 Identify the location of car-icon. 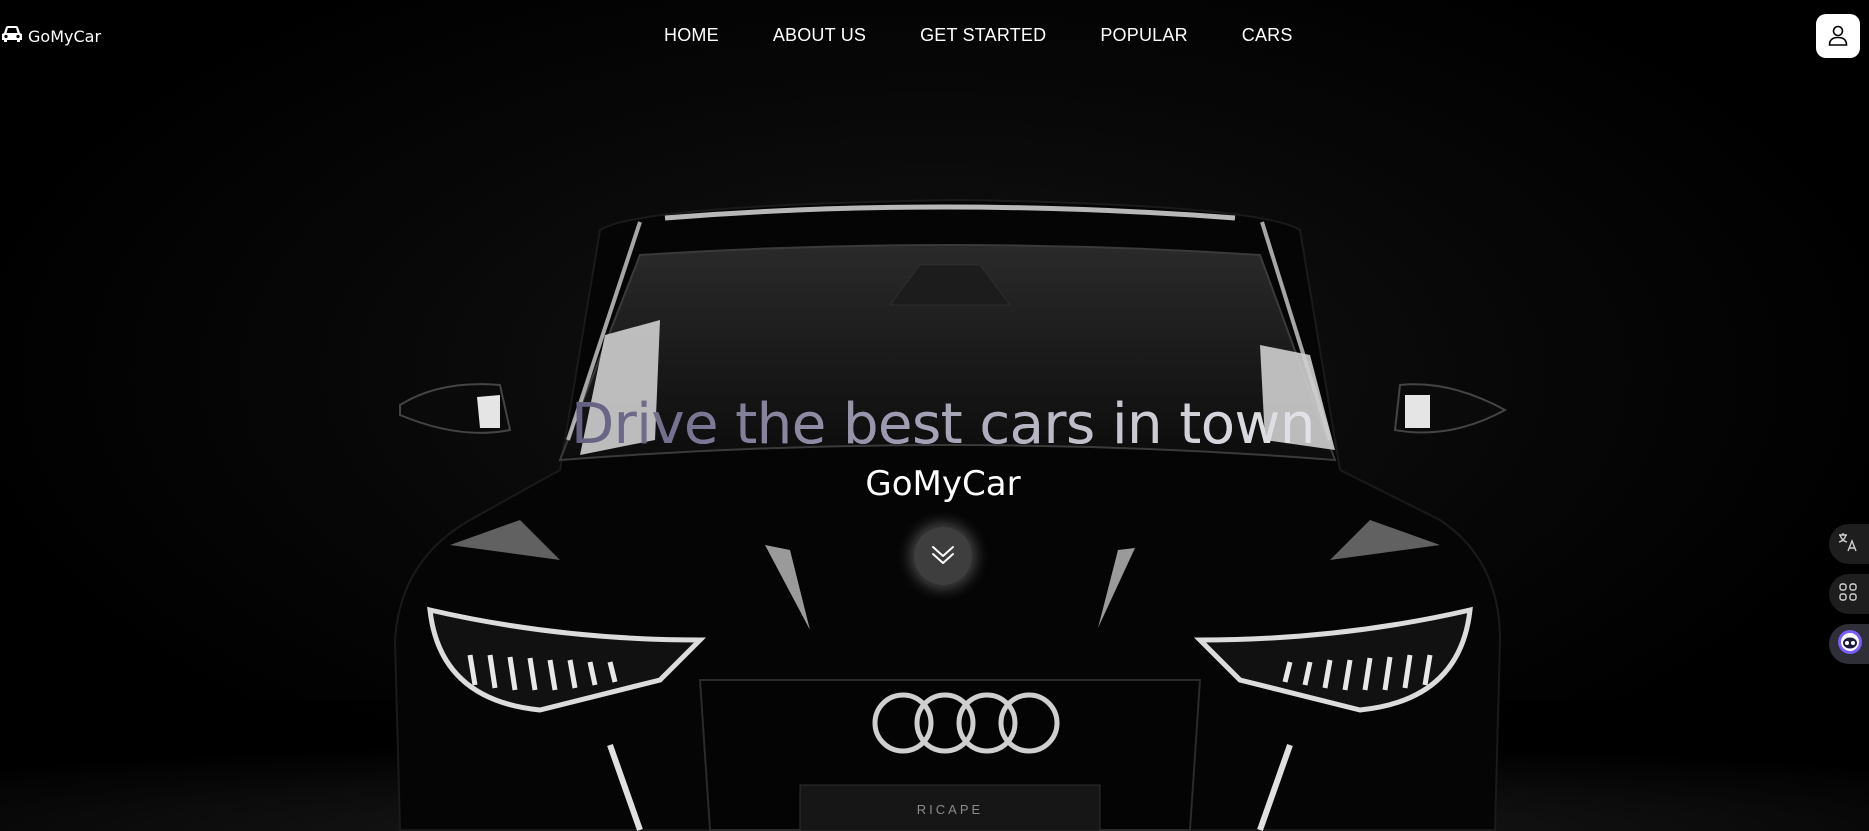
(12, 36).